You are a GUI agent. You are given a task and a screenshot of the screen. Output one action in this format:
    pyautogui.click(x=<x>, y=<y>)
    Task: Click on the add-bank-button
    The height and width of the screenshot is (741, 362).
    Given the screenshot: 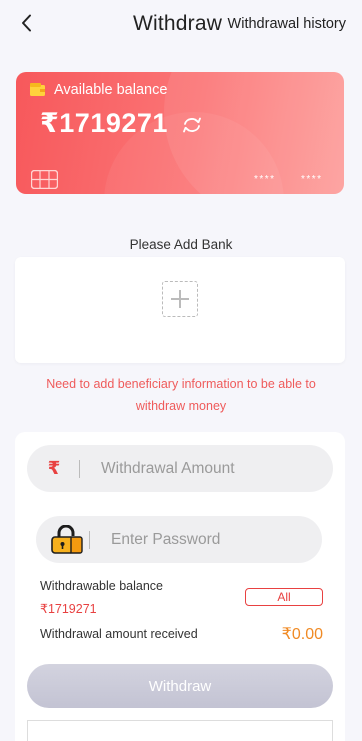 What is the action you would take?
    pyautogui.click(x=180, y=310)
    